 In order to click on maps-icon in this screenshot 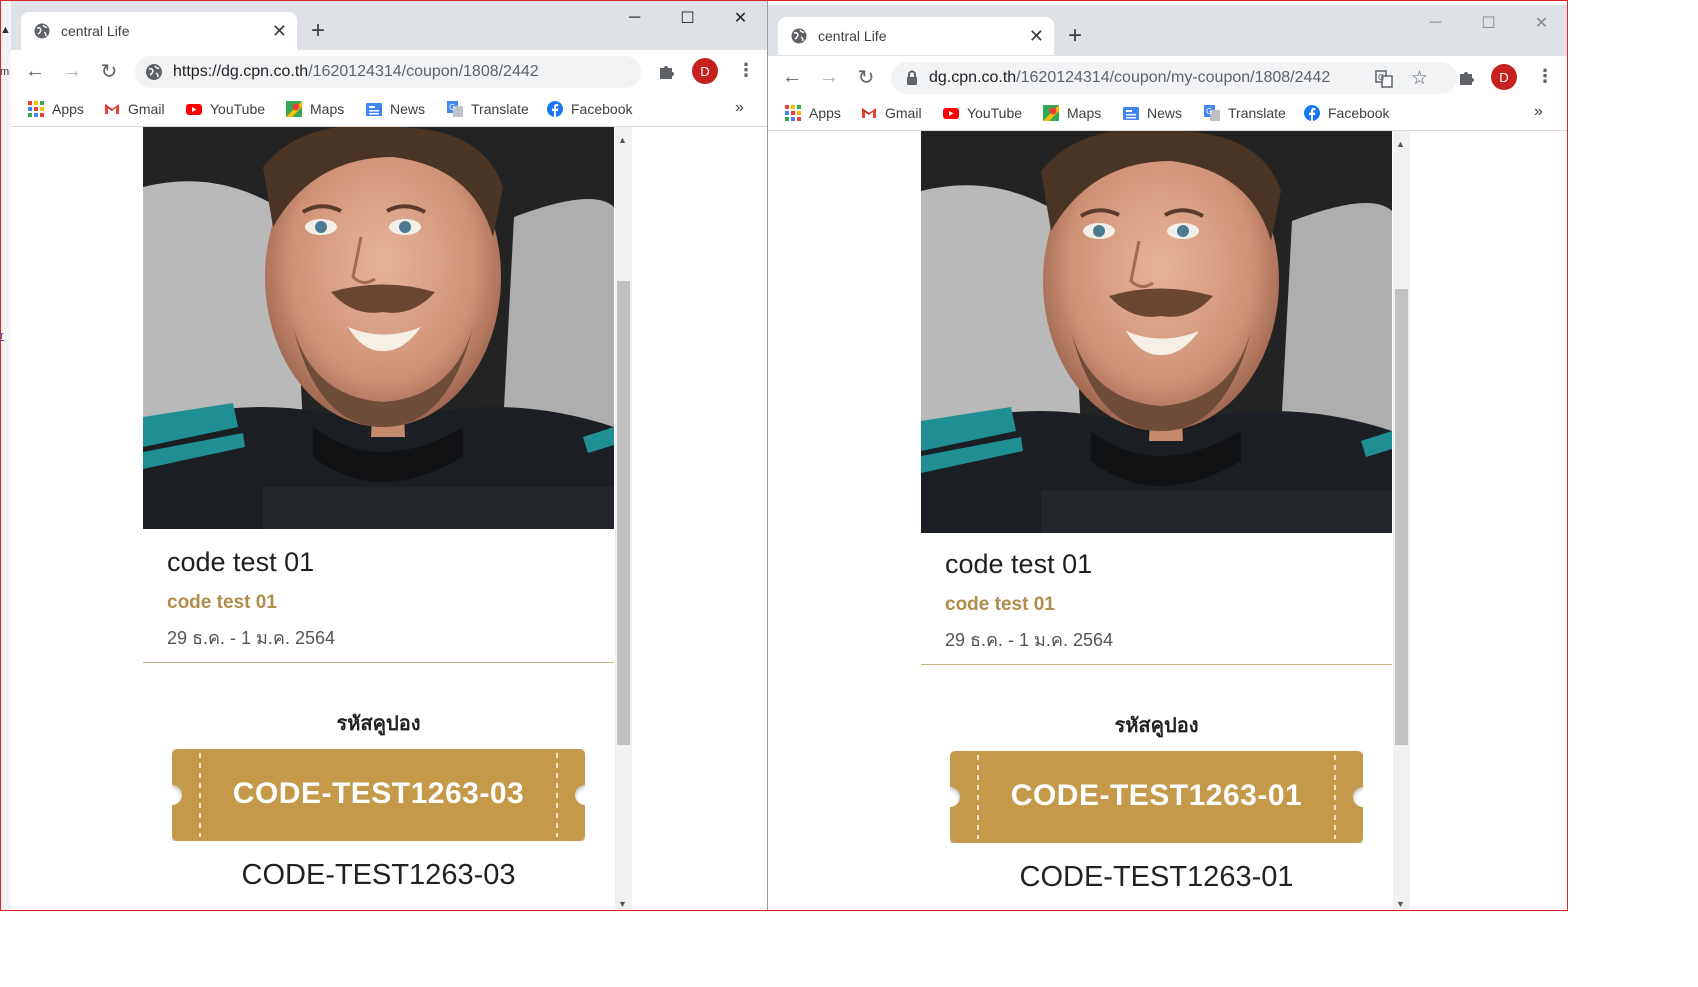, I will do `click(1051, 113)`.